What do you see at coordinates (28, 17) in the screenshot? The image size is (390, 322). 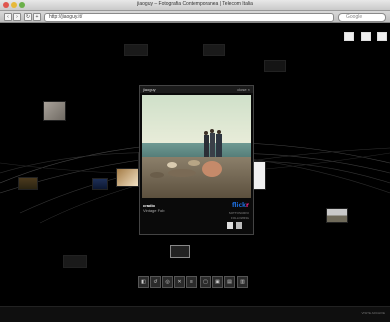 I see `reload-icon: ↻` at bounding box center [28, 17].